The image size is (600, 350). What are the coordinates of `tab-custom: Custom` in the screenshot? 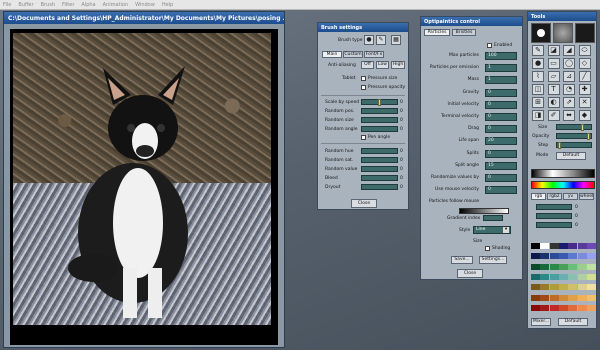 It's located at (353, 54).